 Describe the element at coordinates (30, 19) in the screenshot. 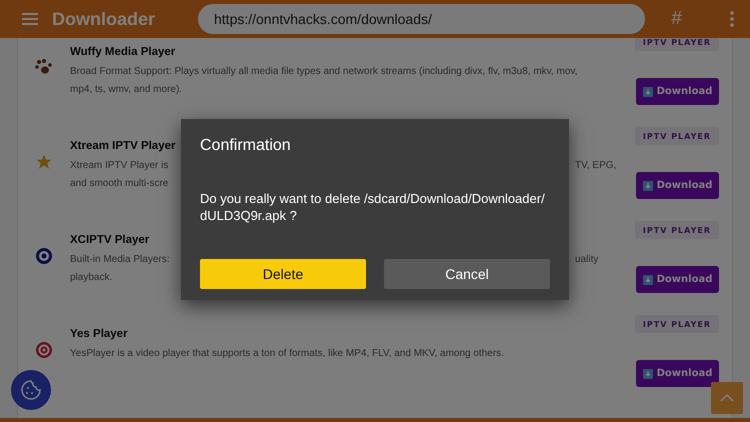

I see `menu-icon` at that location.